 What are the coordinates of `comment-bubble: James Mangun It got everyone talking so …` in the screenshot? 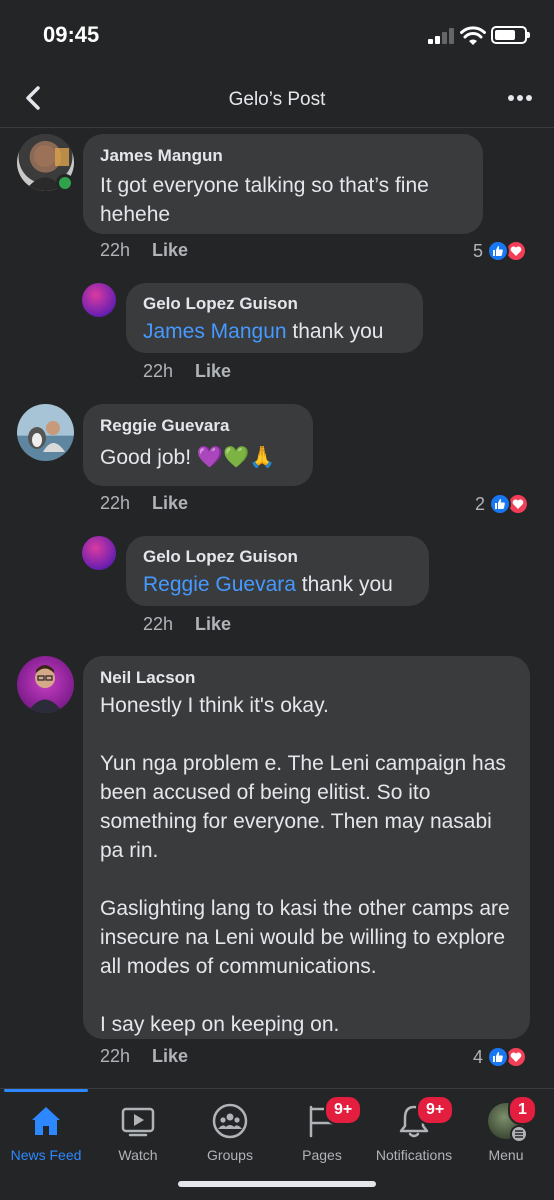 It's located at (283, 184).